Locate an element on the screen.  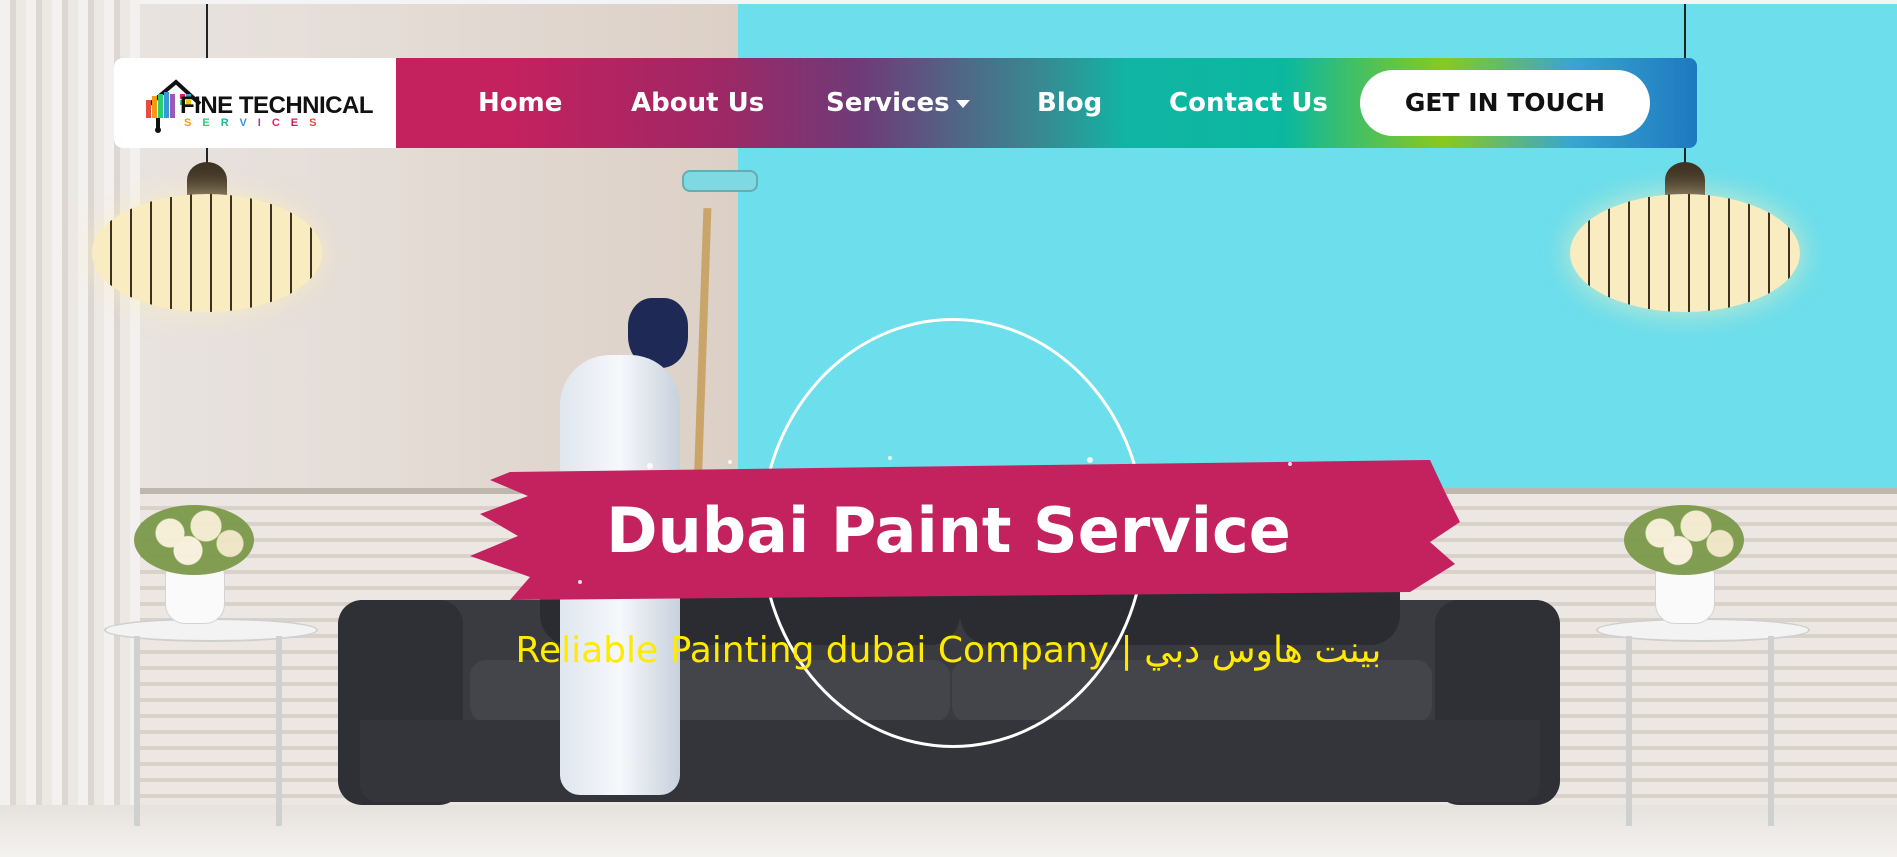
nav-contact-link: Contact Us is located at coordinates (1248, 103).